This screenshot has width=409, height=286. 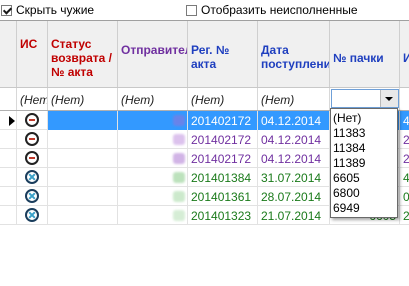 What do you see at coordinates (364, 208) in the screenshot?
I see `dropdown-option: 6949` at bounding box center [364, 208].